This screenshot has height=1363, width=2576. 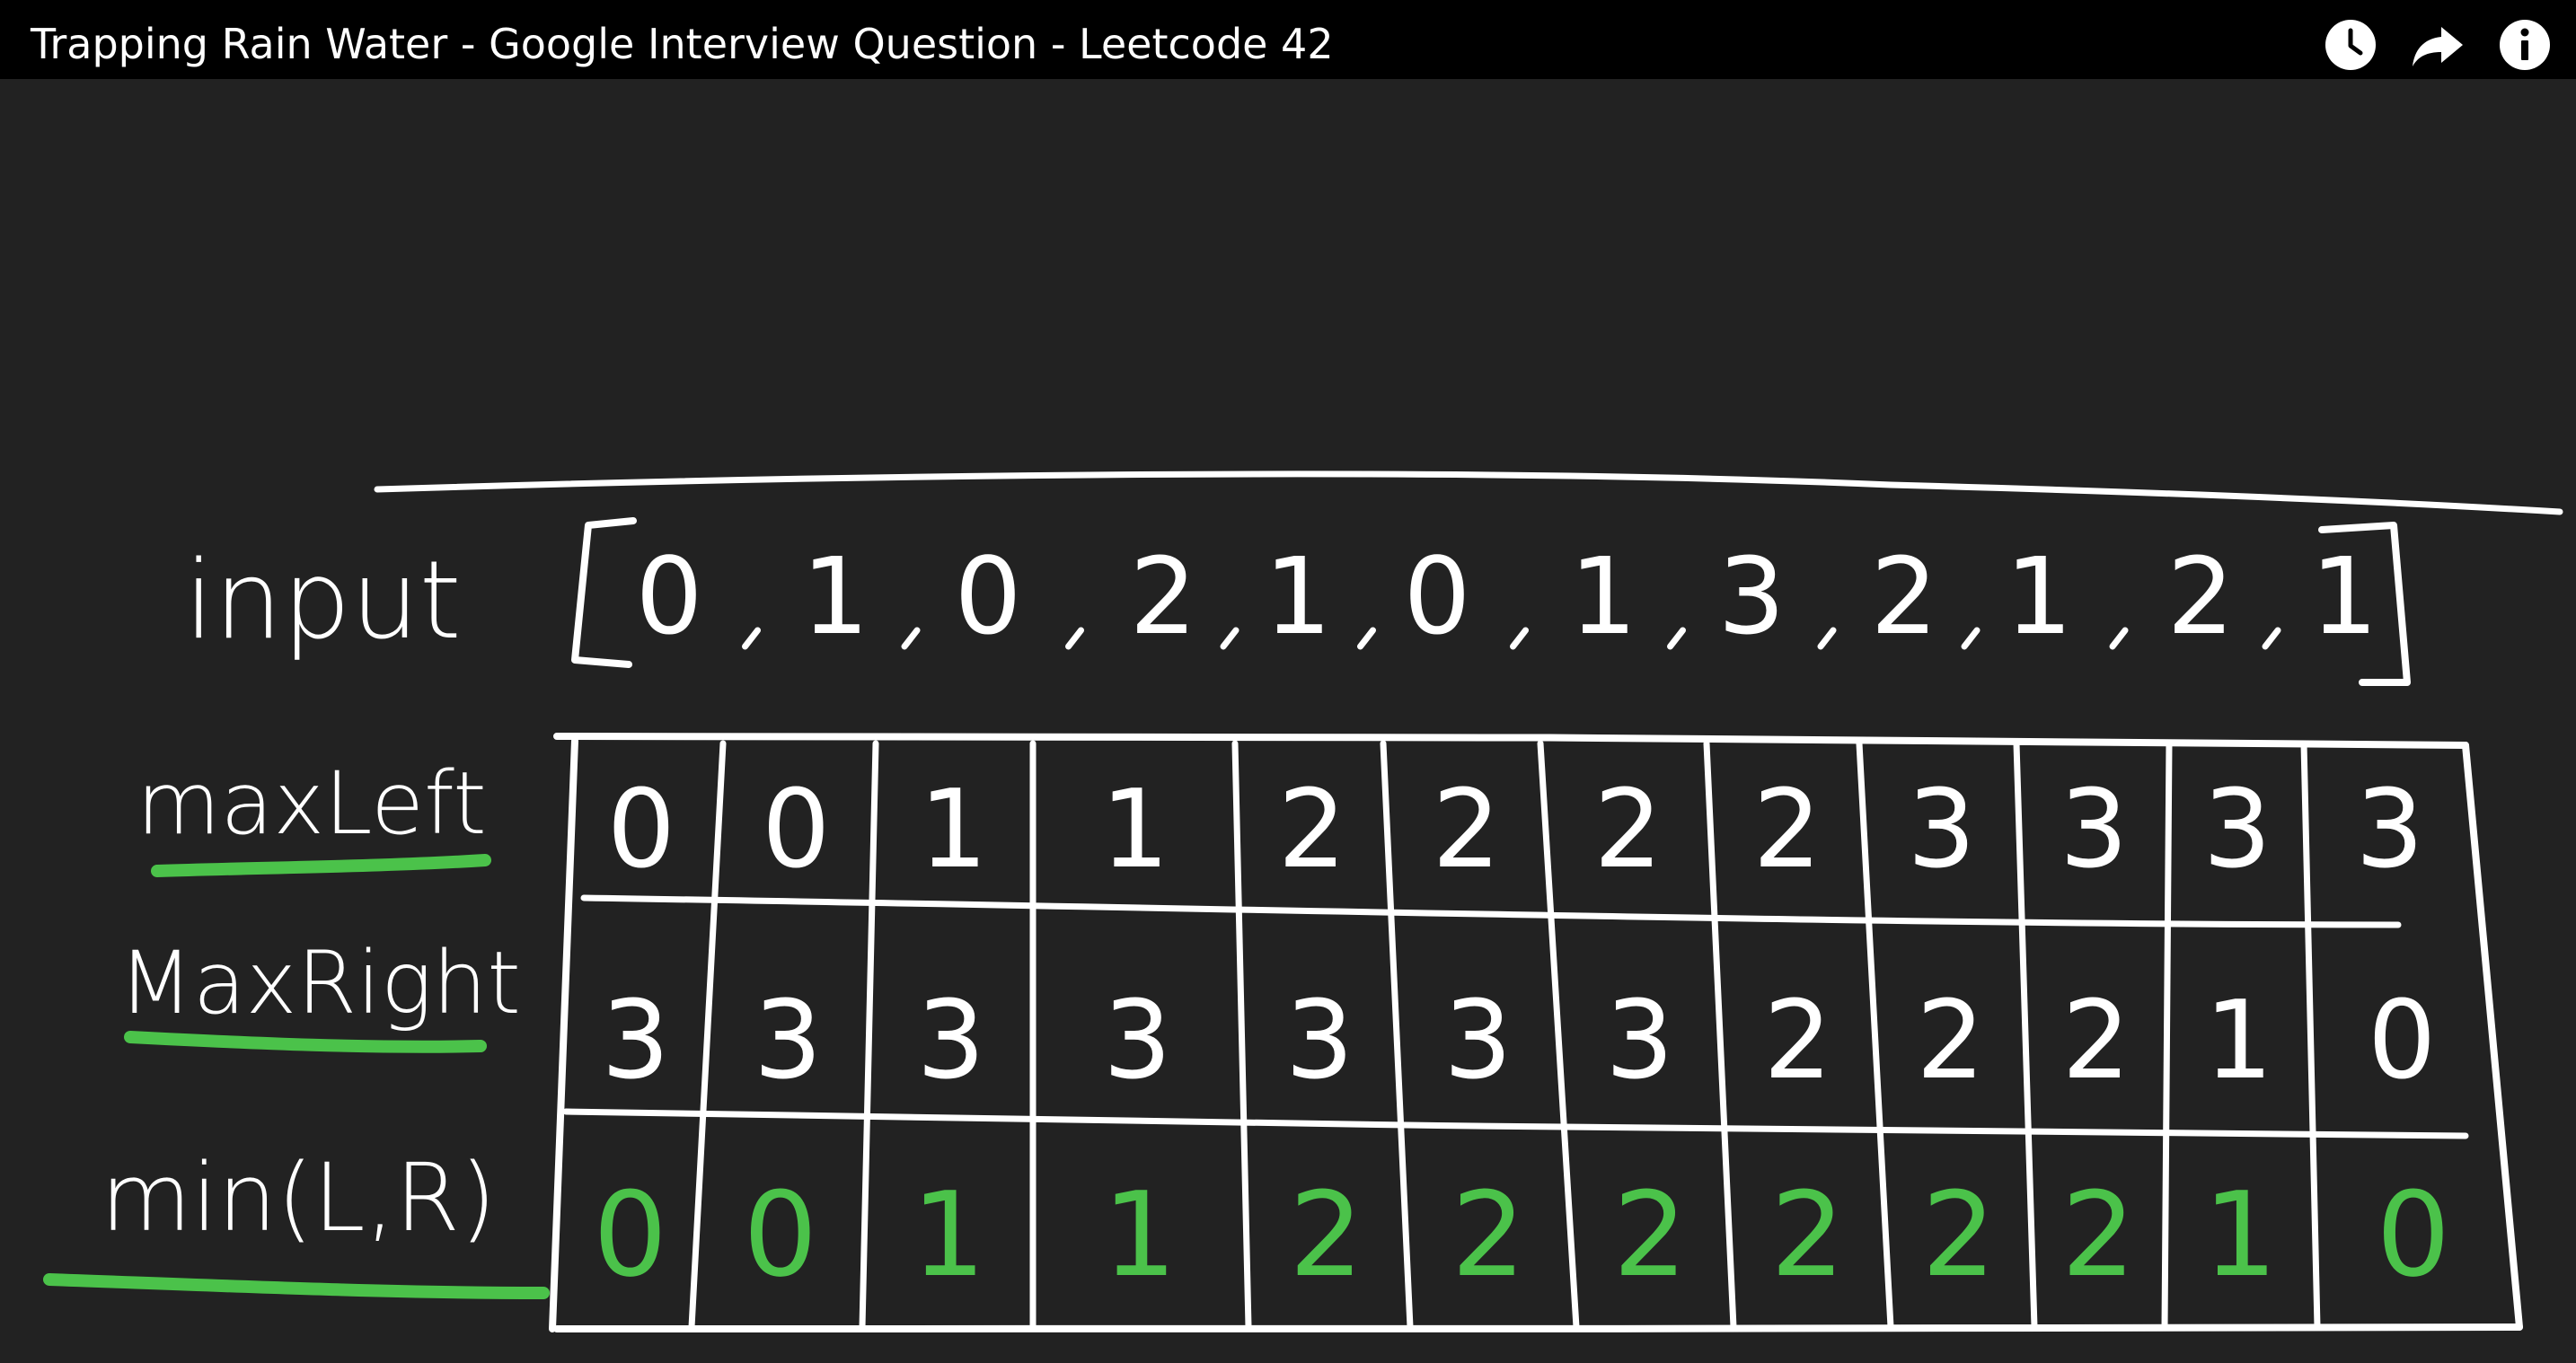 What do you see at coordinates (1518, 1041) in the screenshot?
I see `max-right-row: 333333322210` at bounding box center [1518, 1041].